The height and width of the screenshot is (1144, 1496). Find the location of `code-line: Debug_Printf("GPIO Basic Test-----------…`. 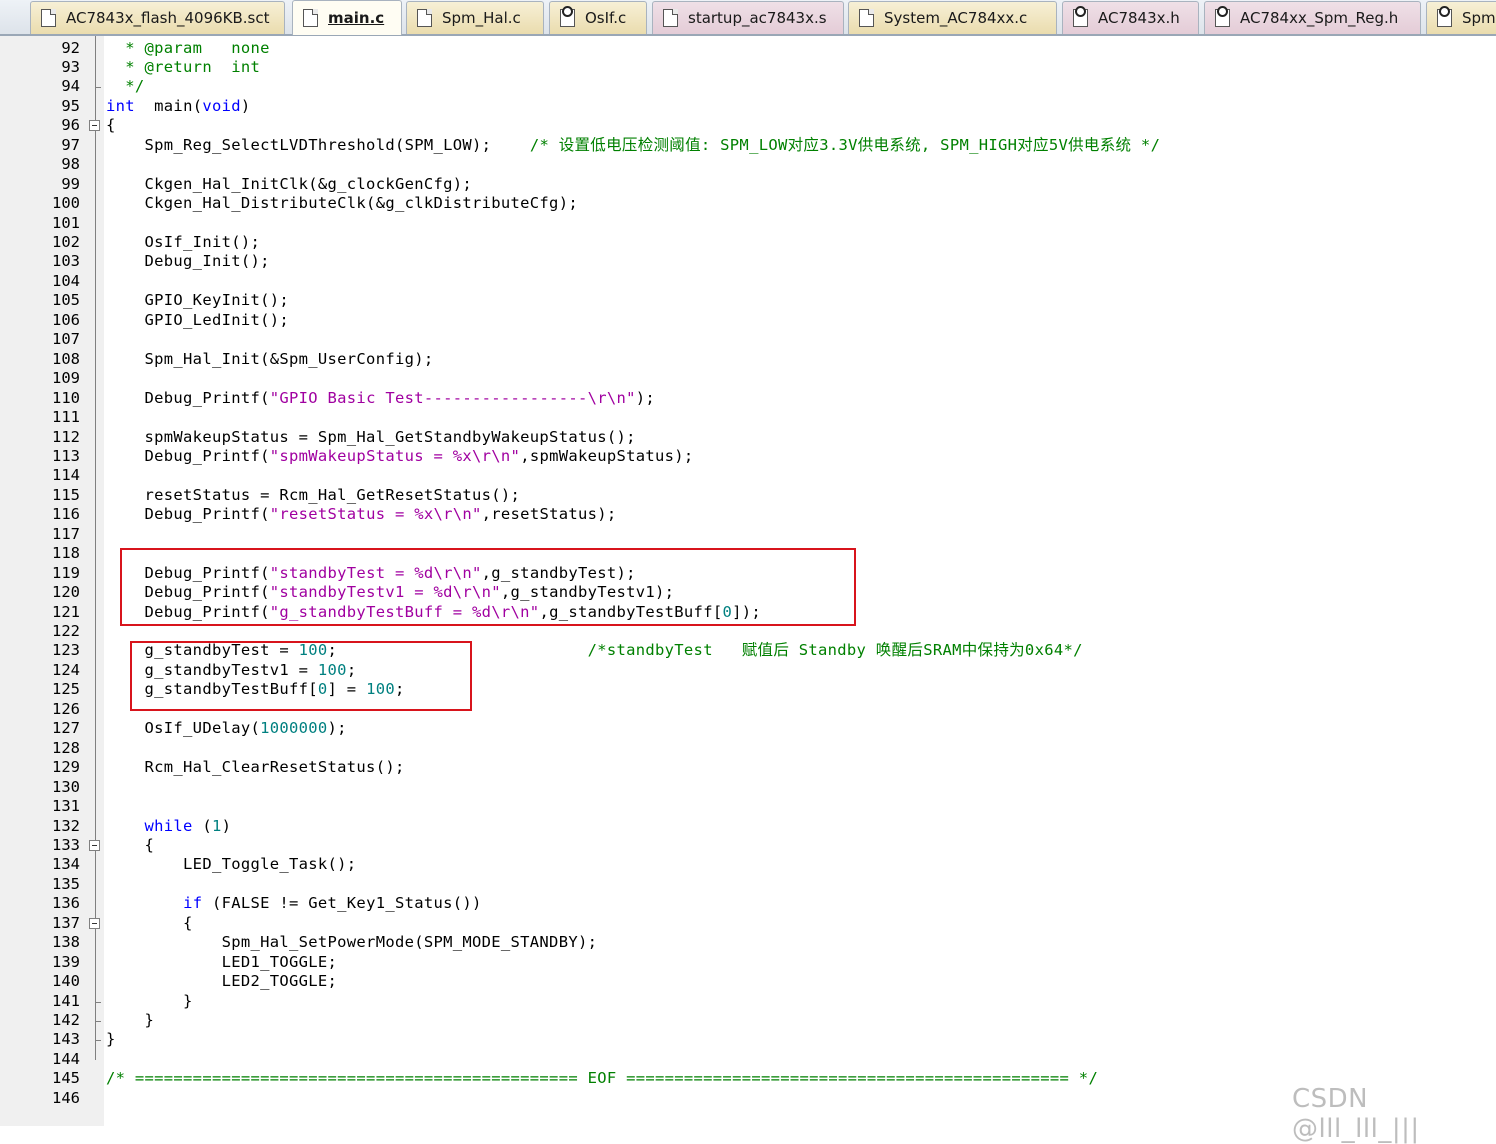

code-line: Debug_Printf("GPIO Basic Test-----------… is located at coordinates (380, 398).